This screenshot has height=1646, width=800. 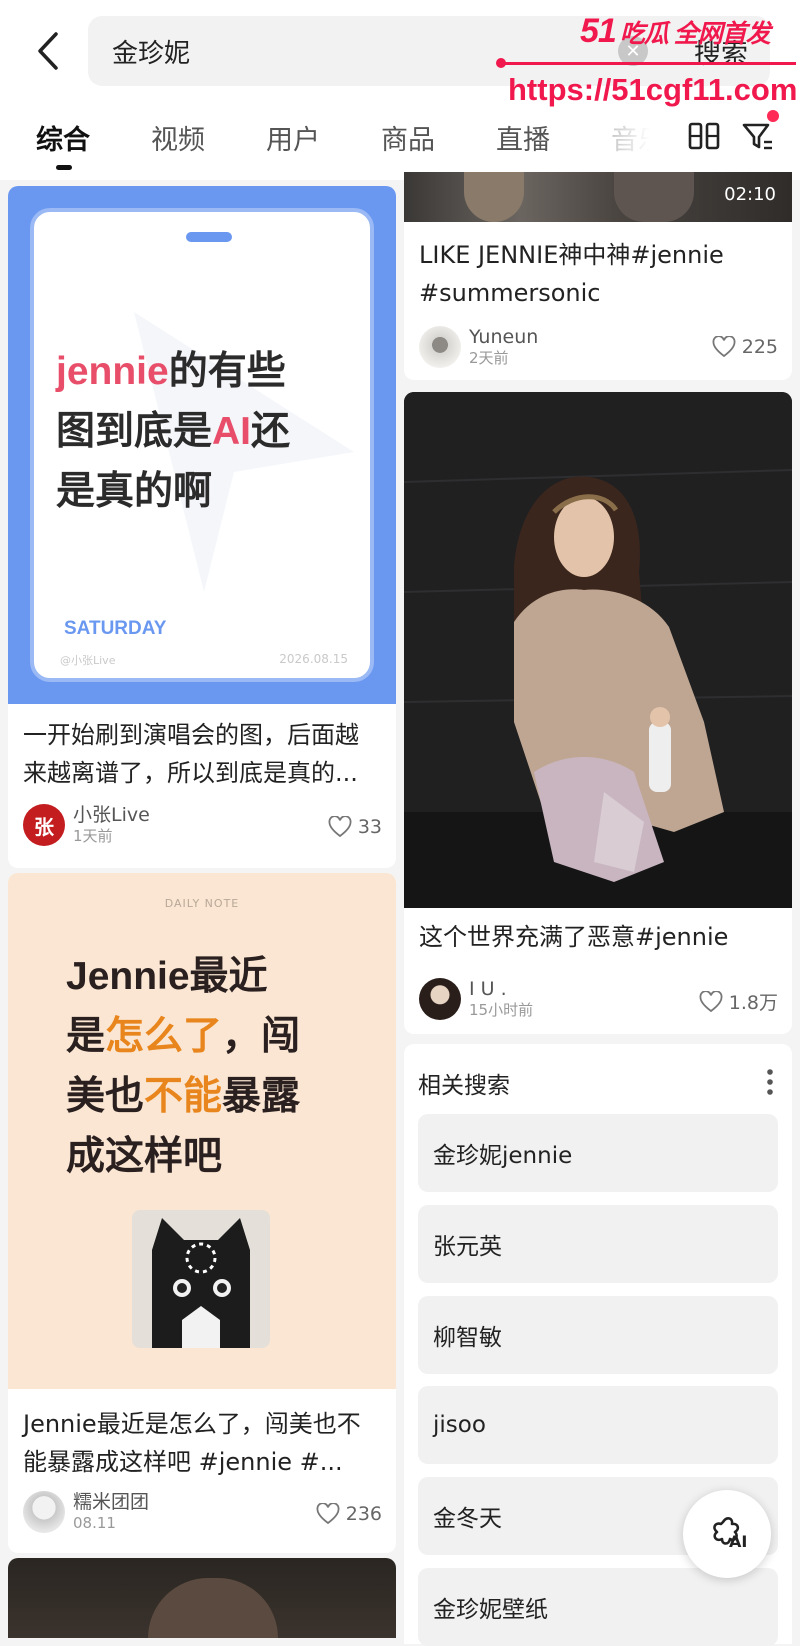 What do you see at coordinates (523, 137) in the screenshot?
I see `tab-live: 直播` at bounding box center [523, 137].